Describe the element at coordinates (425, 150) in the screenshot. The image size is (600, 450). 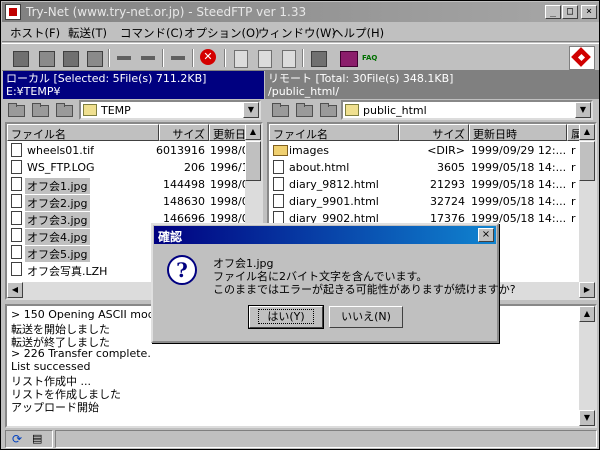
I see `list-item: images <DIR> 1999/09/29 12:... r` at that location.